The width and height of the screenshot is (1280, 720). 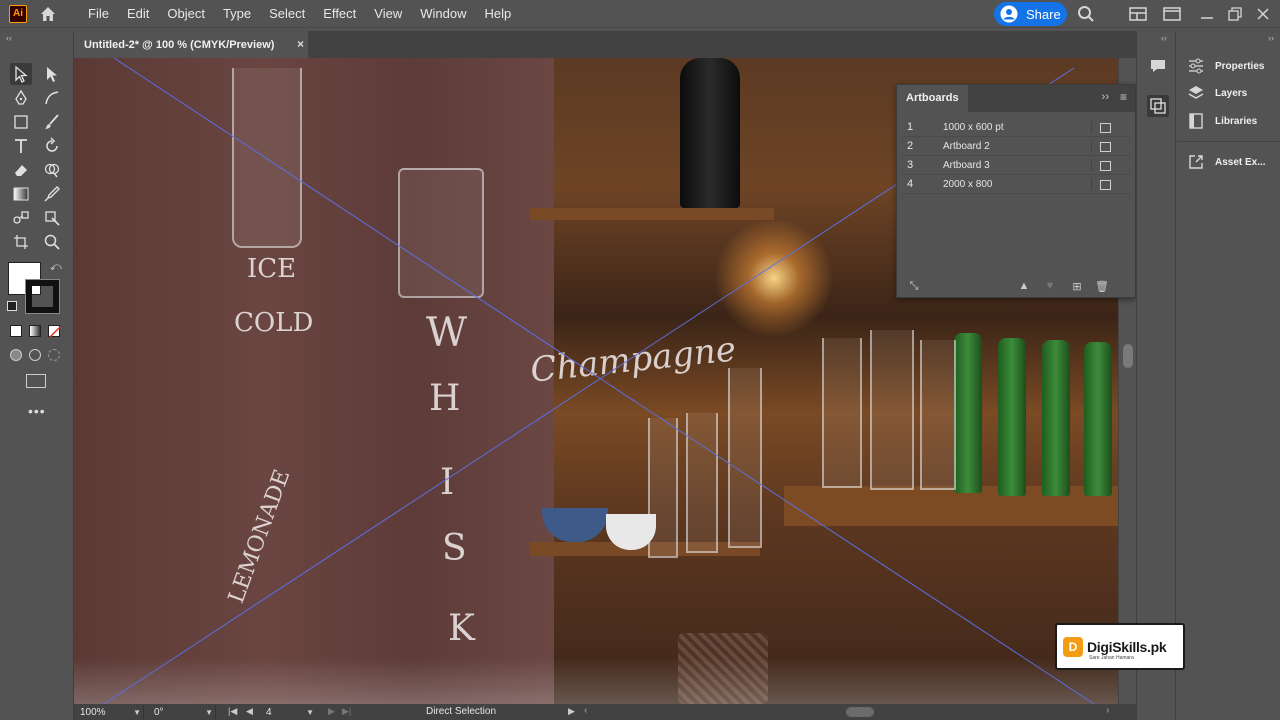 What do you see at coordinates (1158, 66) in the screenshot?
I see `comments-icon` at bounding box center [1158, 66].